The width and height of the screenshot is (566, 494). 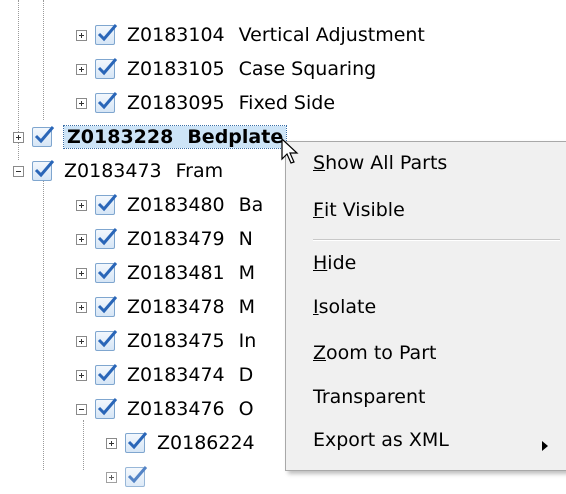 What do you see at coordinates (334, 263) in the screenshot?
I see `menu-item-hide: Hide` at bounding box center [334, 263].